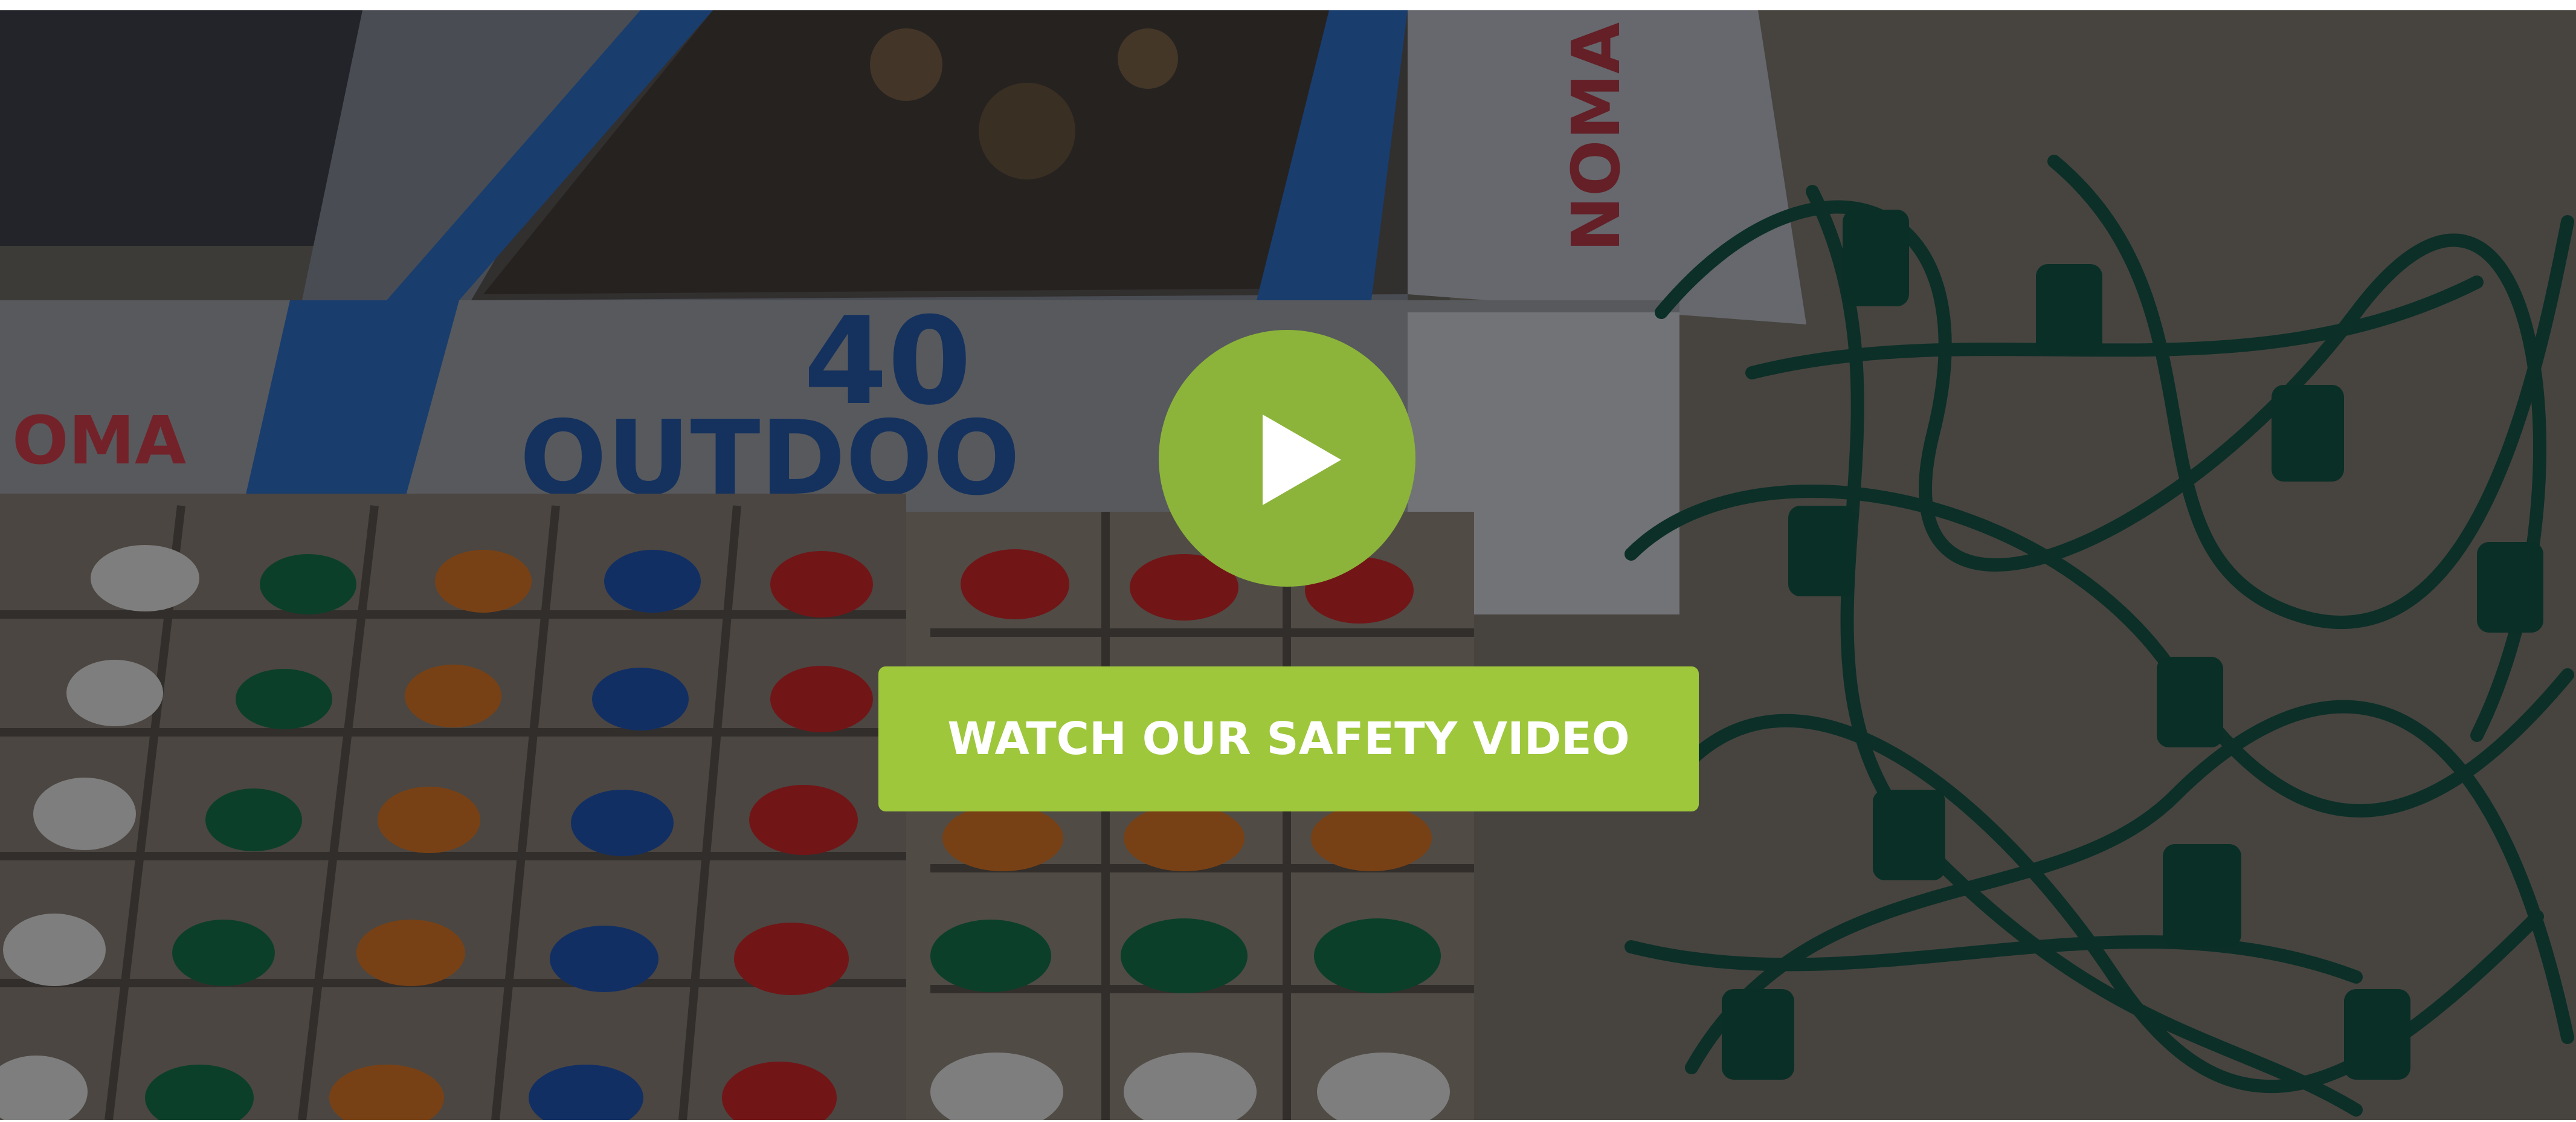 The width and height of the screenshot is (2576, 1122). What do you see at coordinates (1302, 459) in the screenshot?
I see `play-icon` at bounding box center [1302, 459].